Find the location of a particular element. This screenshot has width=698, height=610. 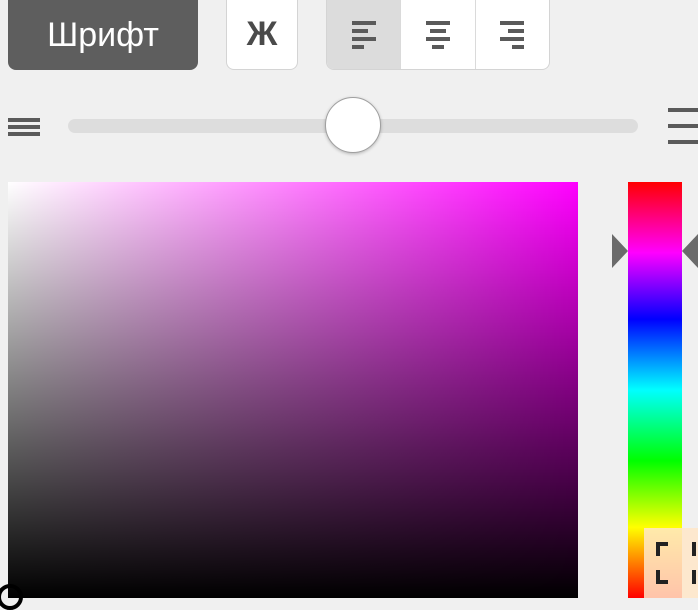

lines-large-icon is located at coordinates (683, 126).